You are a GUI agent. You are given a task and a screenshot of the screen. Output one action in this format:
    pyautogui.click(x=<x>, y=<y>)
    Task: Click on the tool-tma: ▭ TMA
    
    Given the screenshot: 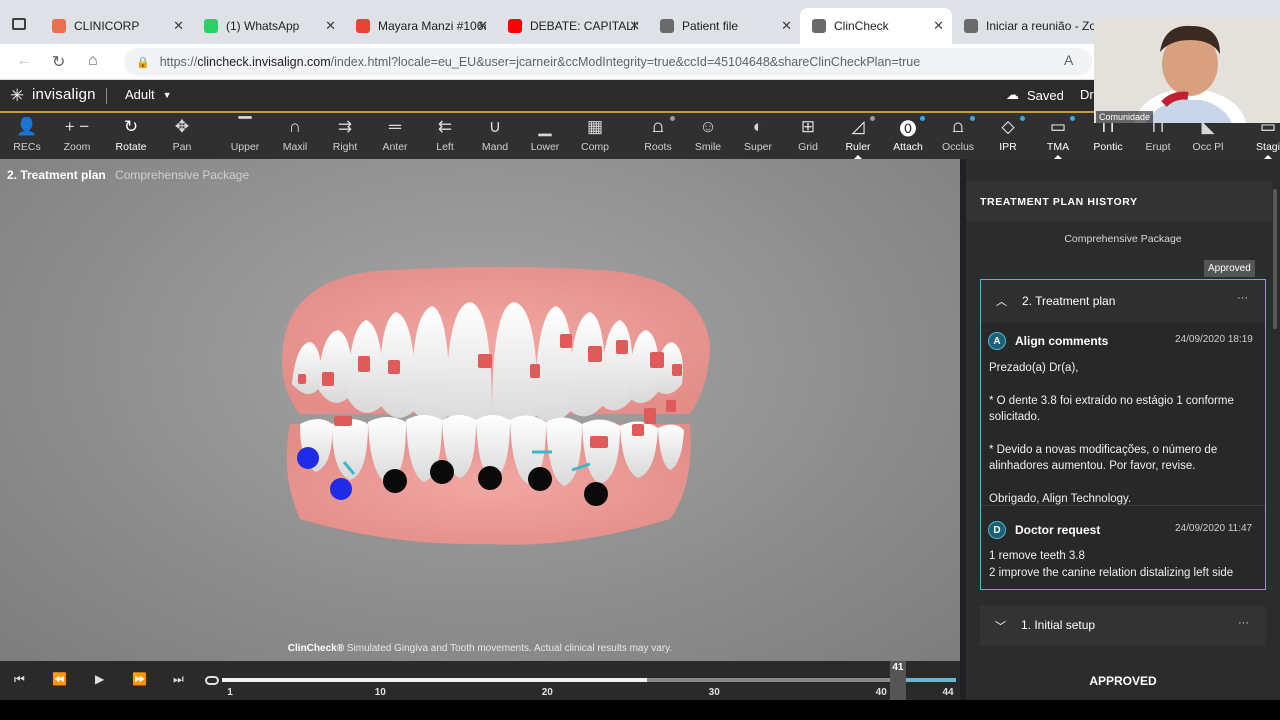 What is the action you would take?
    pyautogui.click(x=1058, y=136)
    